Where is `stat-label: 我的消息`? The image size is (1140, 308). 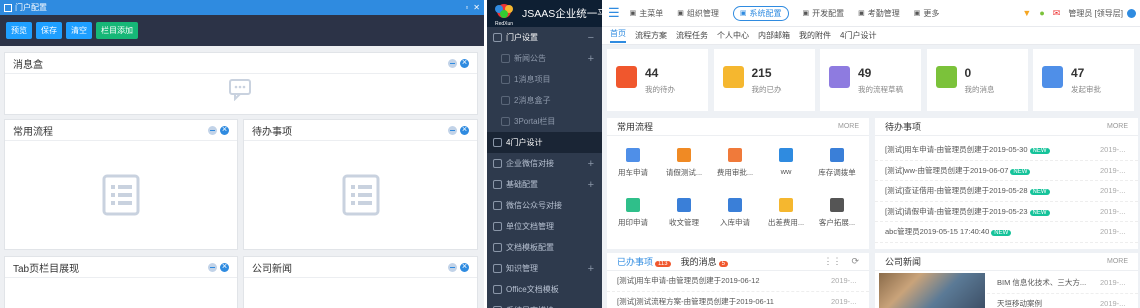 stat-label: 我的消息 is located at coordinates (979, 89).